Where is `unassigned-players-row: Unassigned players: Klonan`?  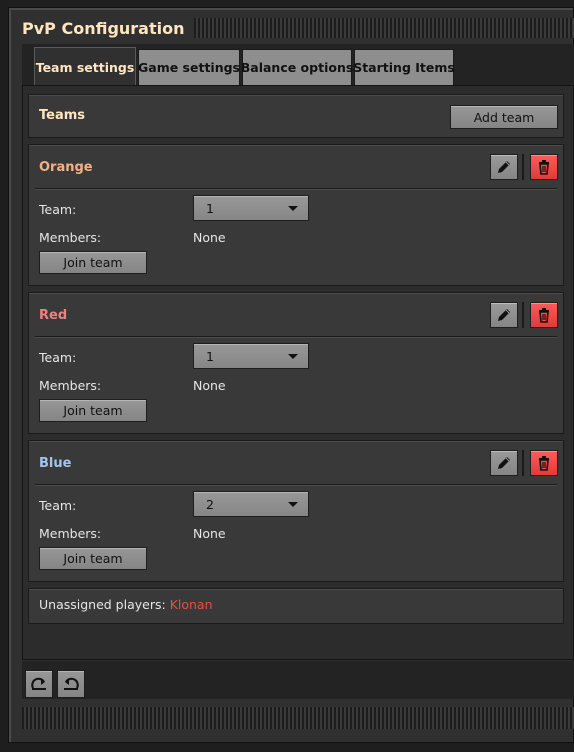 unassigned-players-row: Unassigned players: Klonan is located at coordinates (126, 604).